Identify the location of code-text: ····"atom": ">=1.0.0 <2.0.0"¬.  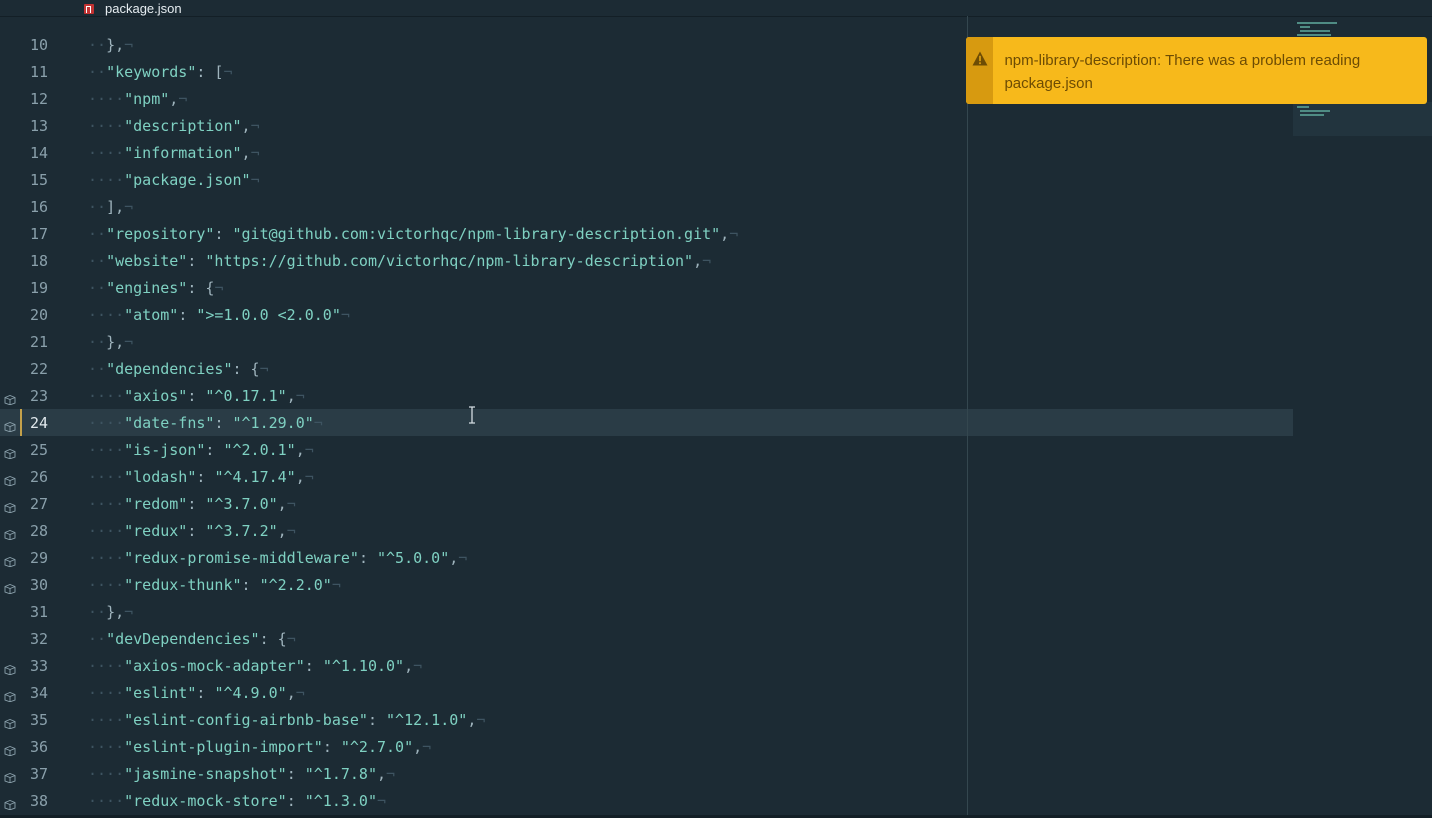
(219, 315).